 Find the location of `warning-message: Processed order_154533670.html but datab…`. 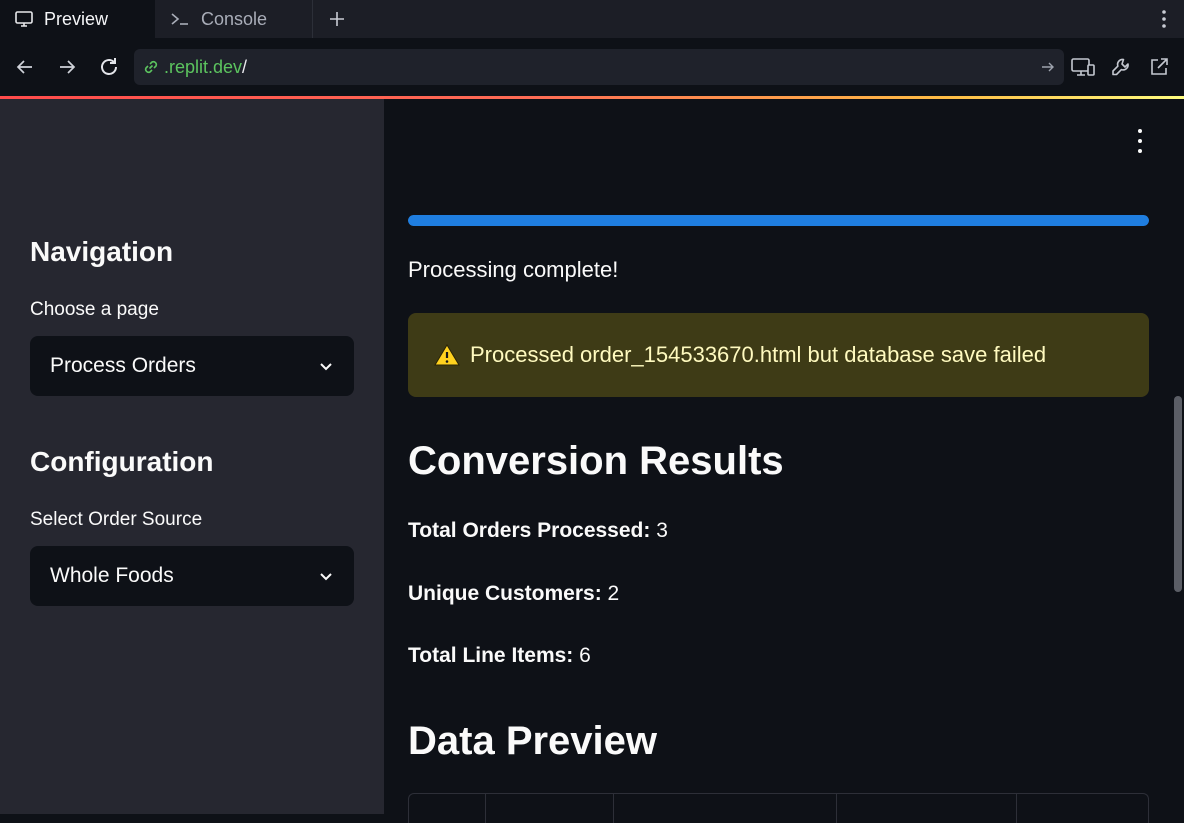

warning-message: Processed order_154533670.html but datab… is located at coordinates (758, 354).